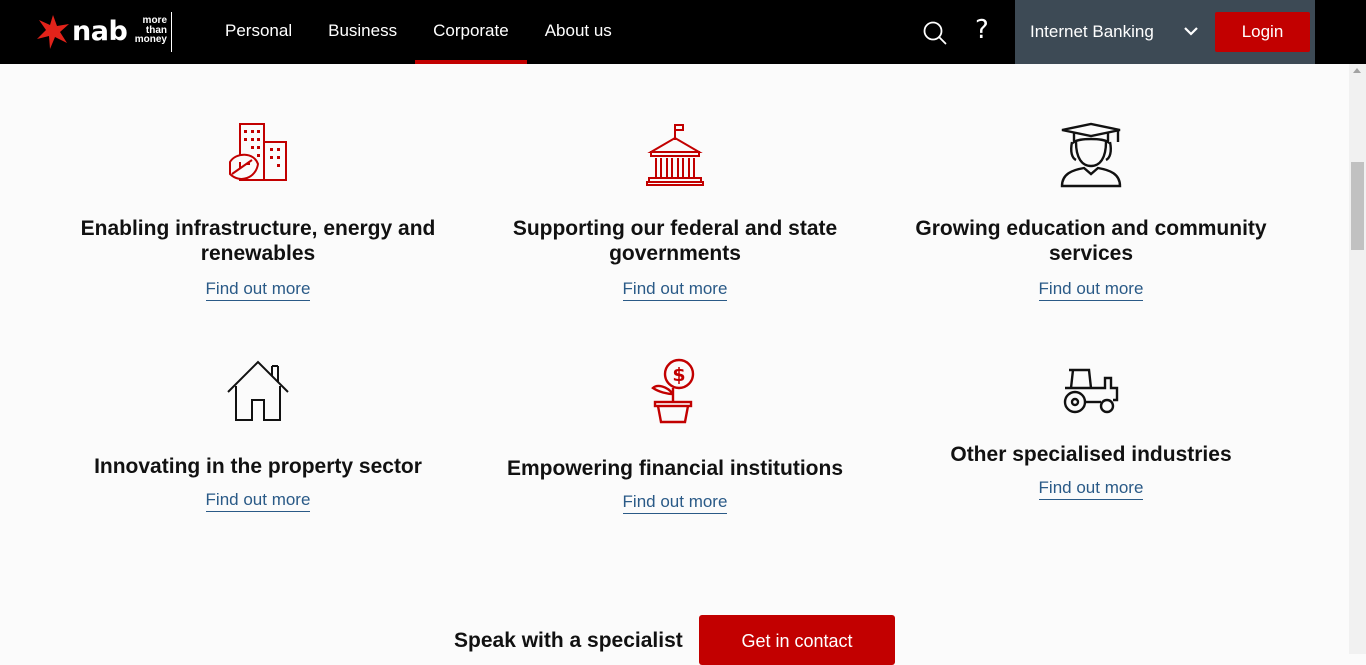 The image size is (1366, 665). I want to click on card-title: Other specialised industries, so click(1091, 454).